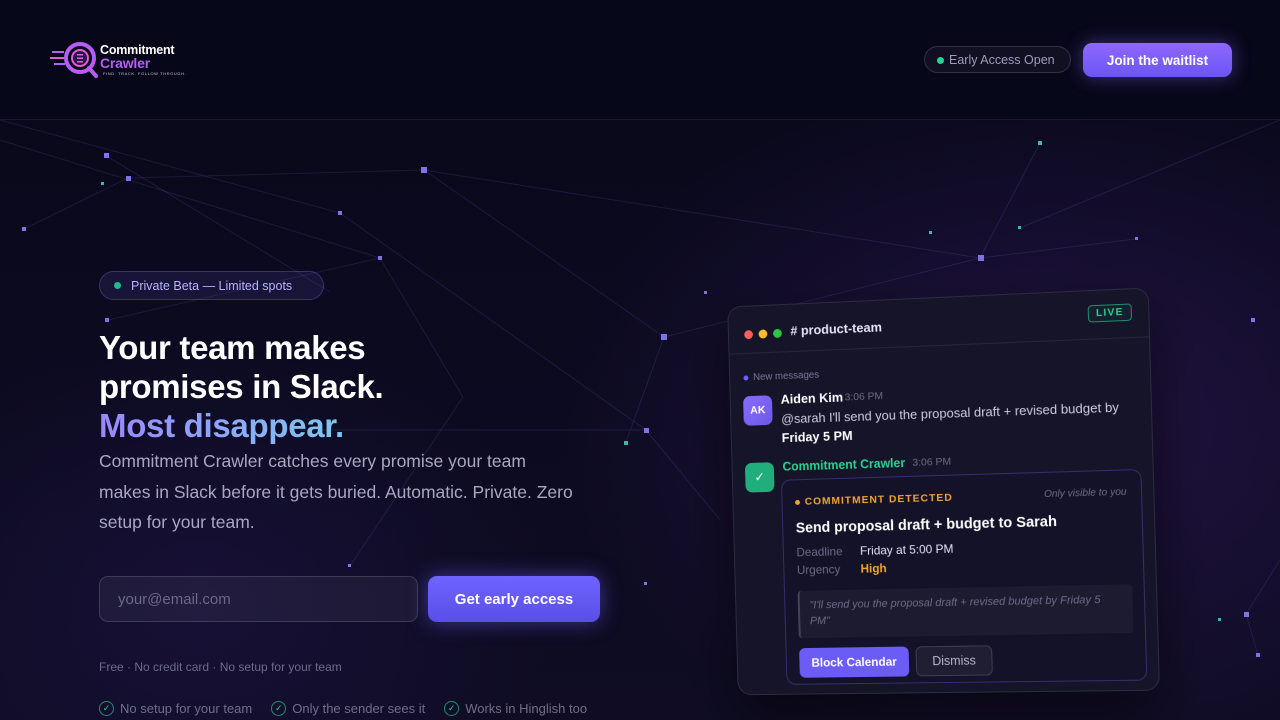 This screenshot has width=1280, height=720. I want to click on commitment-detected-label: COMMITMENT DETECTED, so click(874, 500).